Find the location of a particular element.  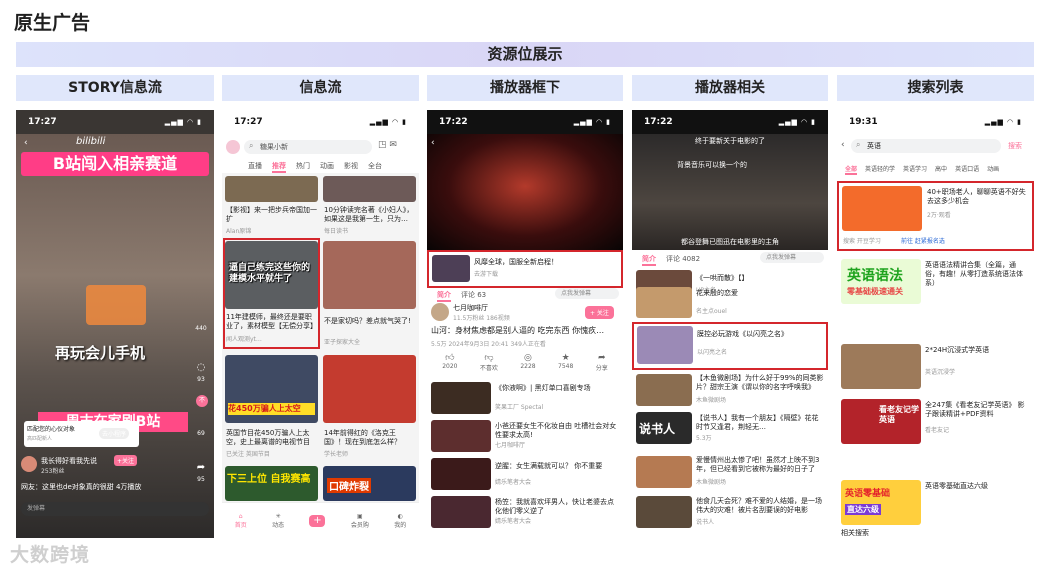

video-thumb: 口碑炸裂 is located at coordinates (369, 483).